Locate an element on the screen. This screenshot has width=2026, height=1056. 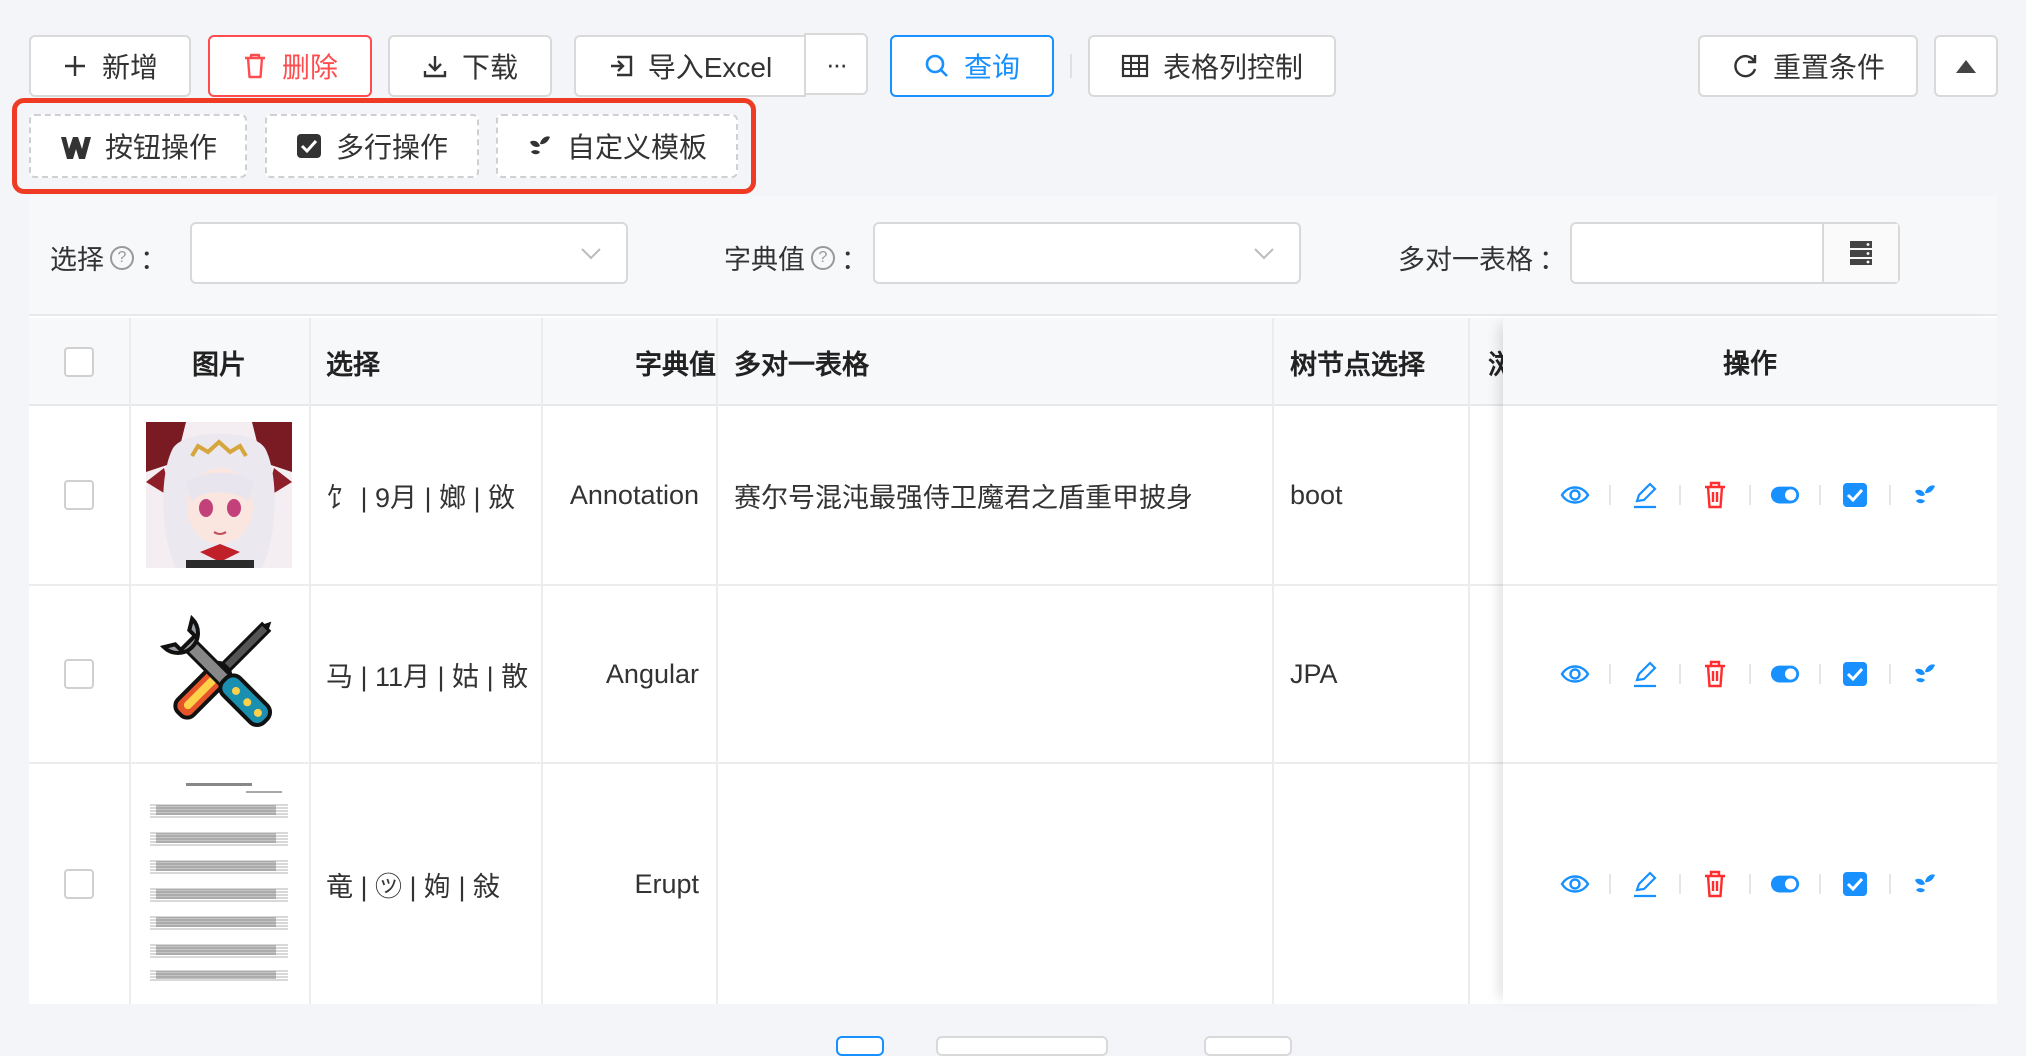
sheet-music-image is located at coordinates (219, 884).